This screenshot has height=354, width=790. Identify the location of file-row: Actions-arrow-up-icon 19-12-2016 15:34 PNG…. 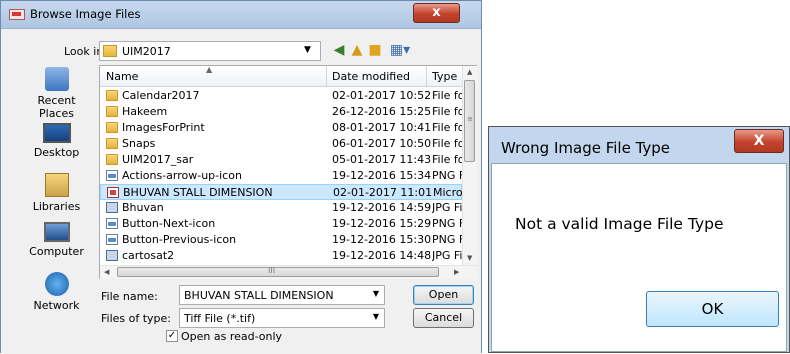
(281, 176).